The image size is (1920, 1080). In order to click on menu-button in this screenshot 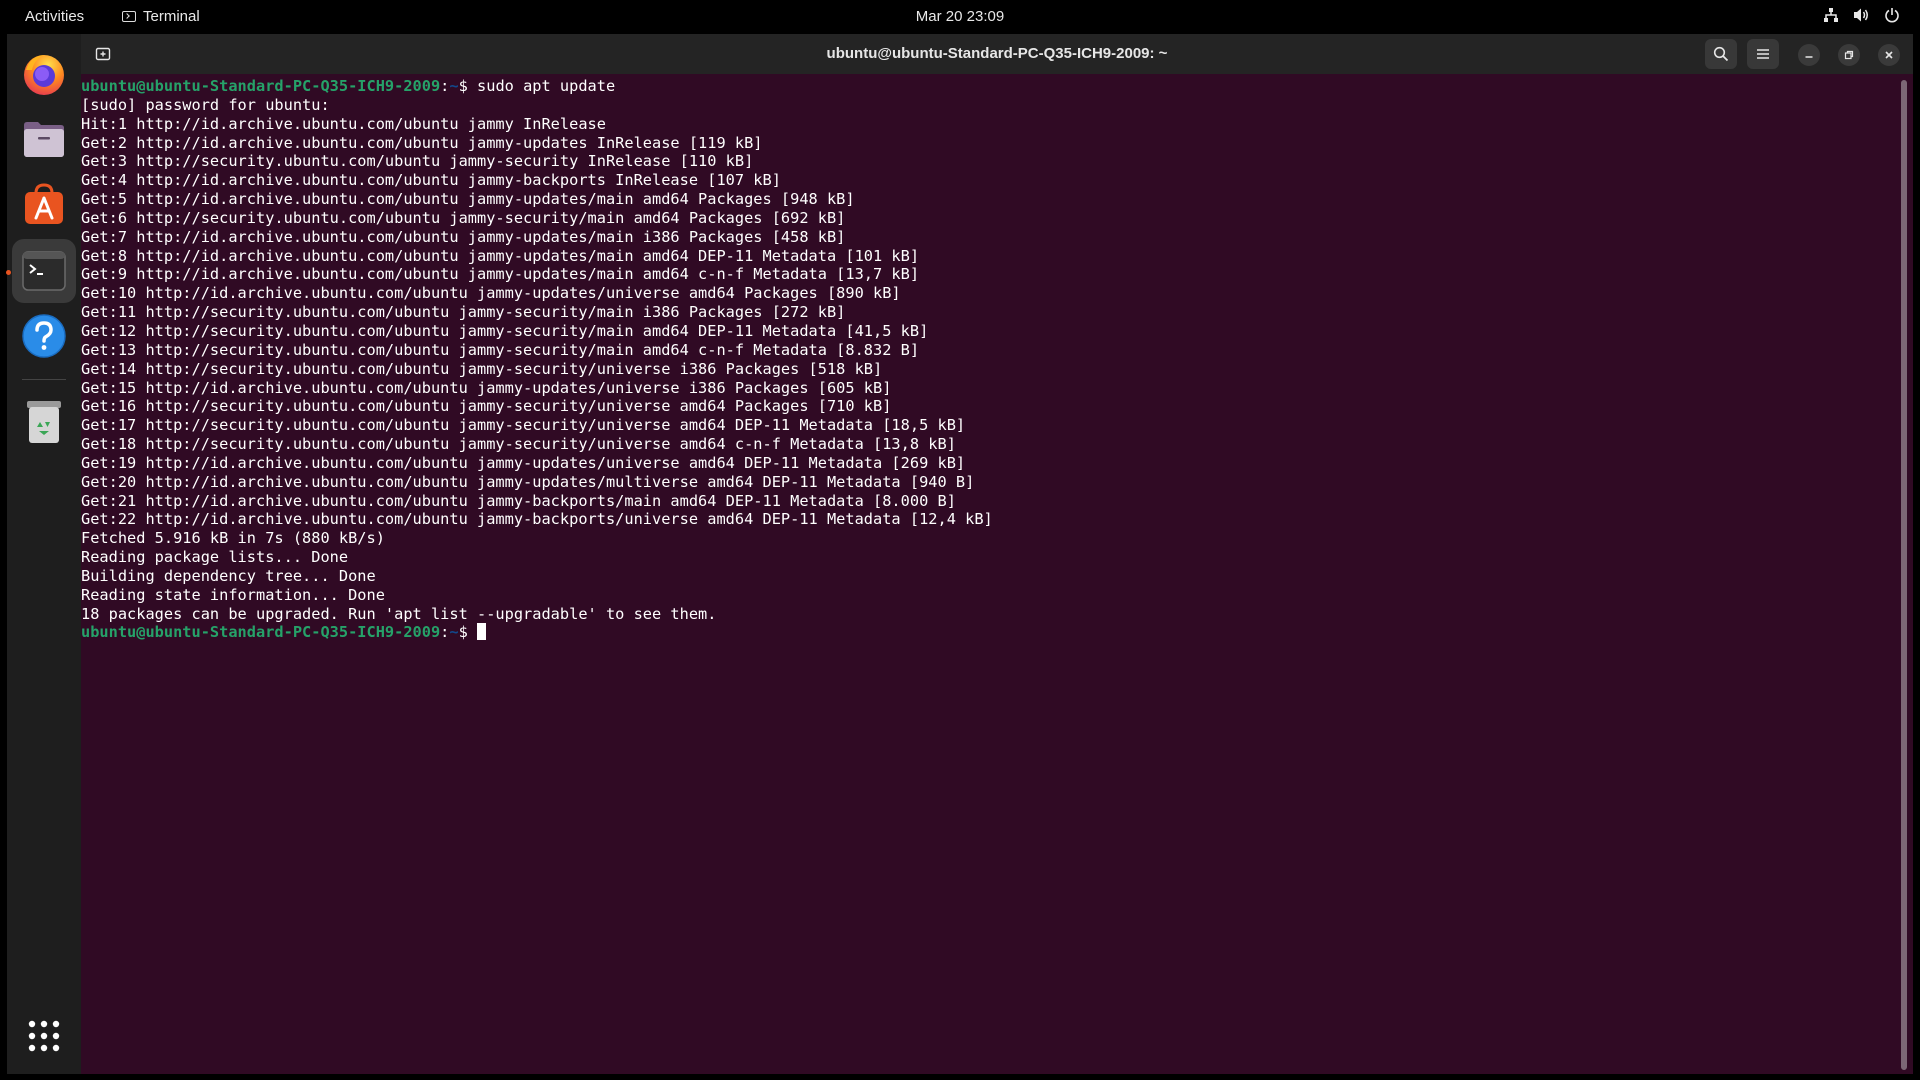, I will do `click(1763, 54)`.